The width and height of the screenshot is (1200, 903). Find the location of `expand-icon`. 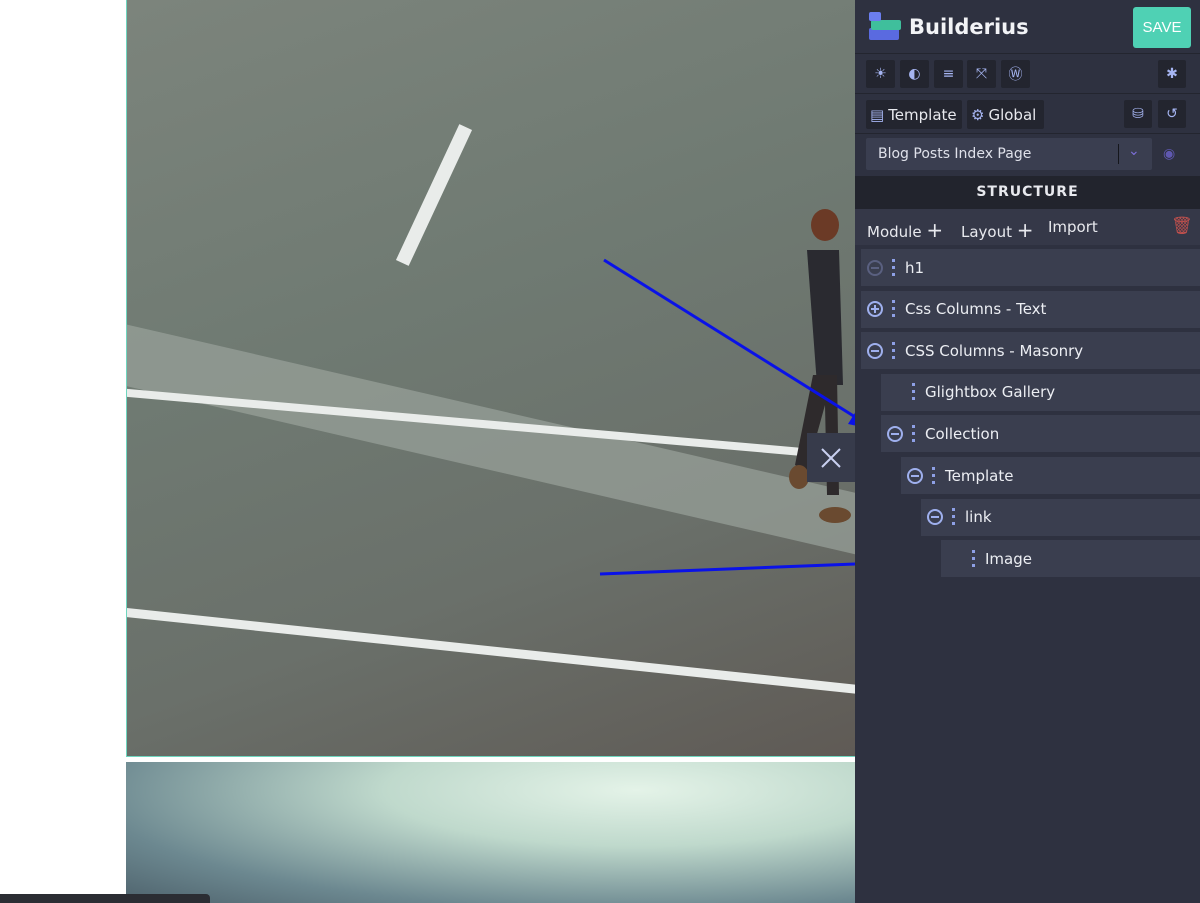

expand-icon is located at coordinates (875, 309).